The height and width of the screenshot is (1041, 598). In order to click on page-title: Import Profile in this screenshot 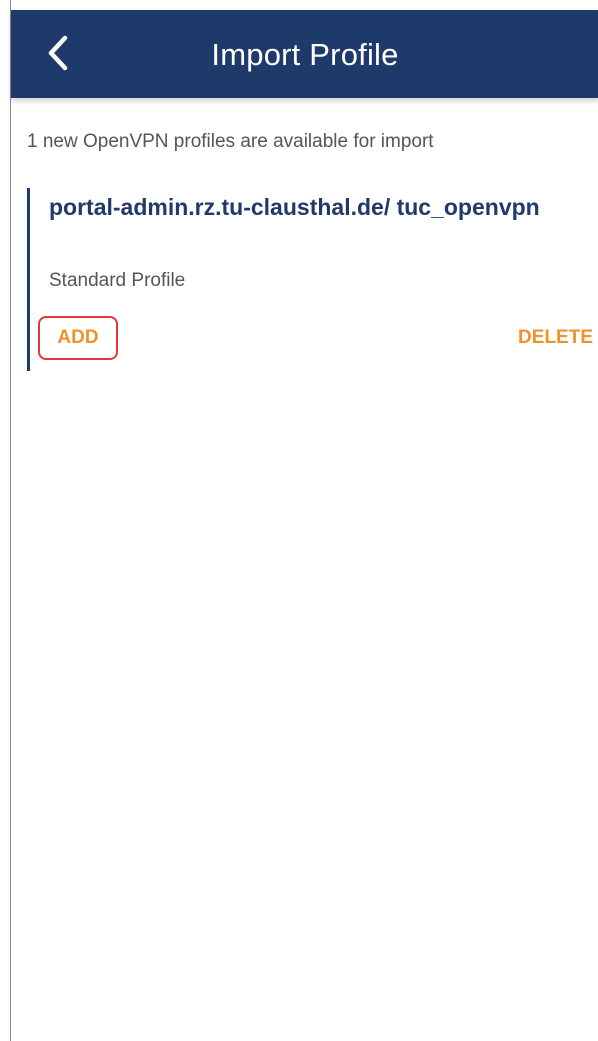, I will do `click(305, 54)`.